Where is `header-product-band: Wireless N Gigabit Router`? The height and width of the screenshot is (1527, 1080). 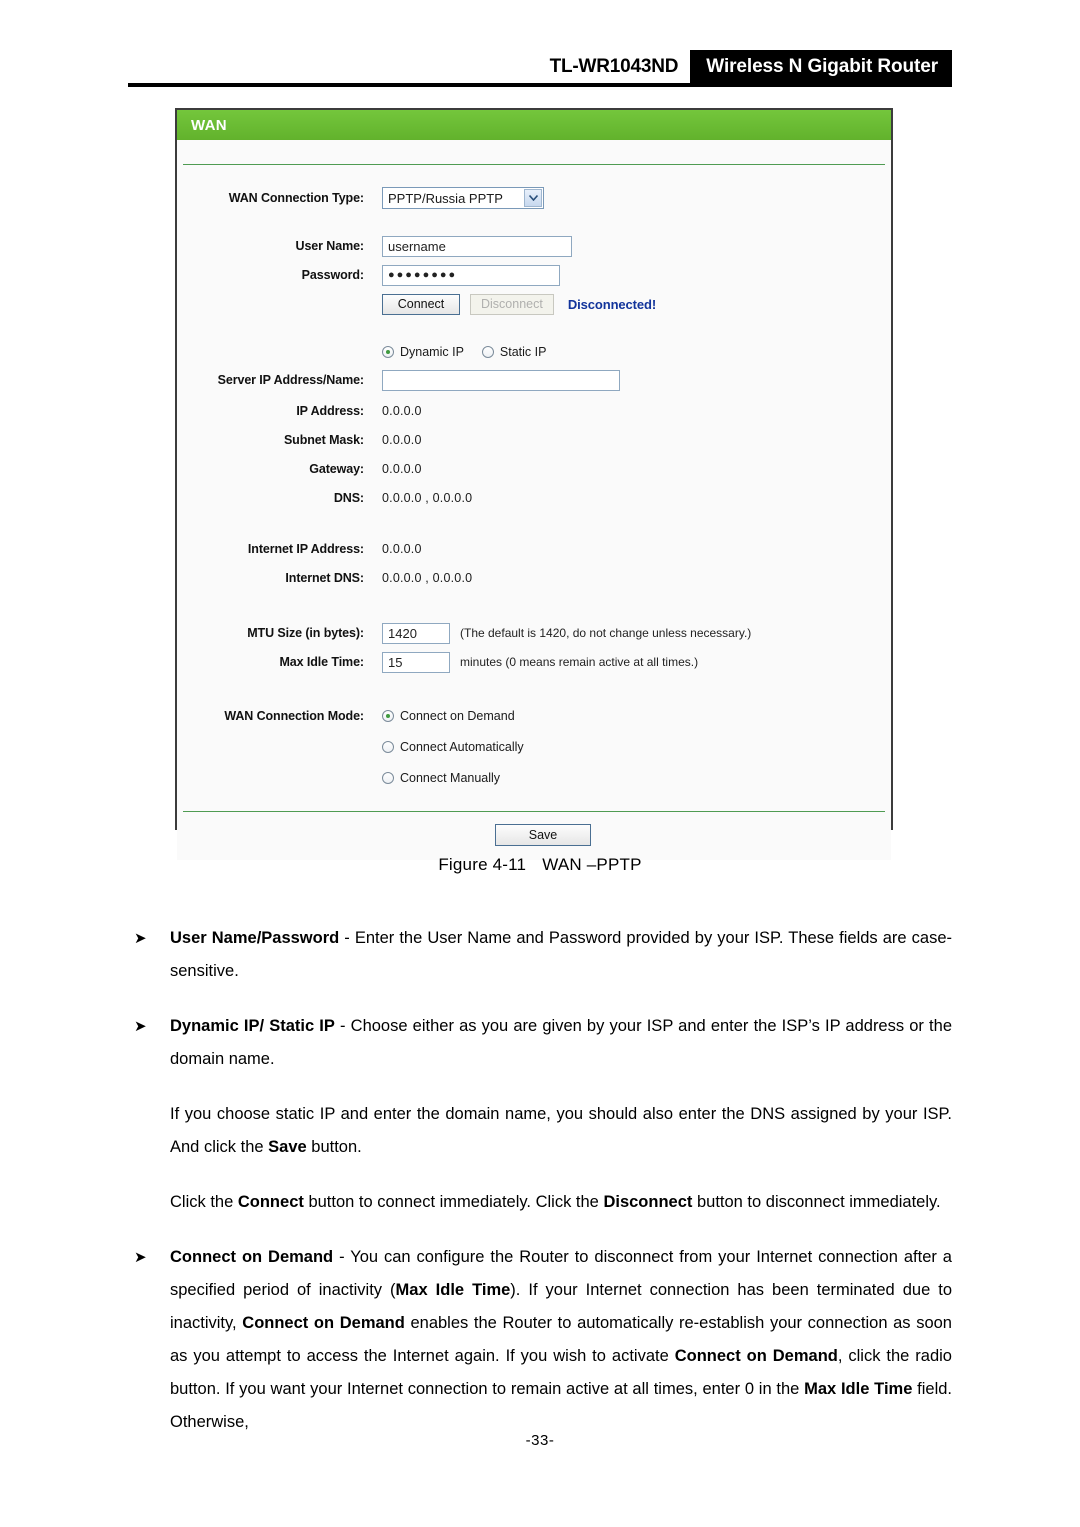 header-product-band: Wireless N Gigabit Router is located at coordinates (821, 67).